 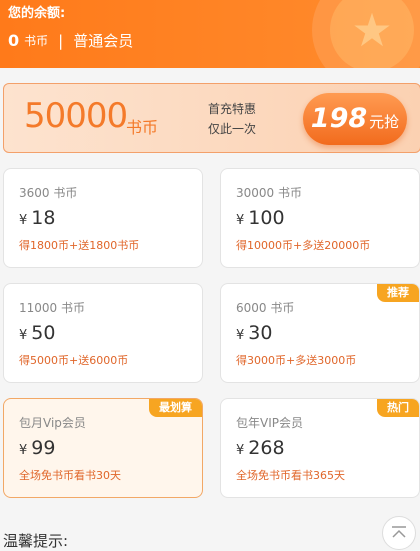 What do you see at coordinates (232, 129) in the screenshot?
I see `promo-line-2: 仅此一次` at bounding box center [232, 129].